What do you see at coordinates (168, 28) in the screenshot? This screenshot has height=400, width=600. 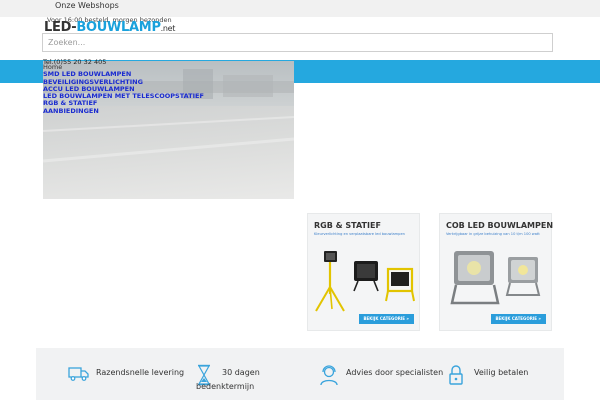 I see `logo-part-net: .net` at bounding box center [168, 28].